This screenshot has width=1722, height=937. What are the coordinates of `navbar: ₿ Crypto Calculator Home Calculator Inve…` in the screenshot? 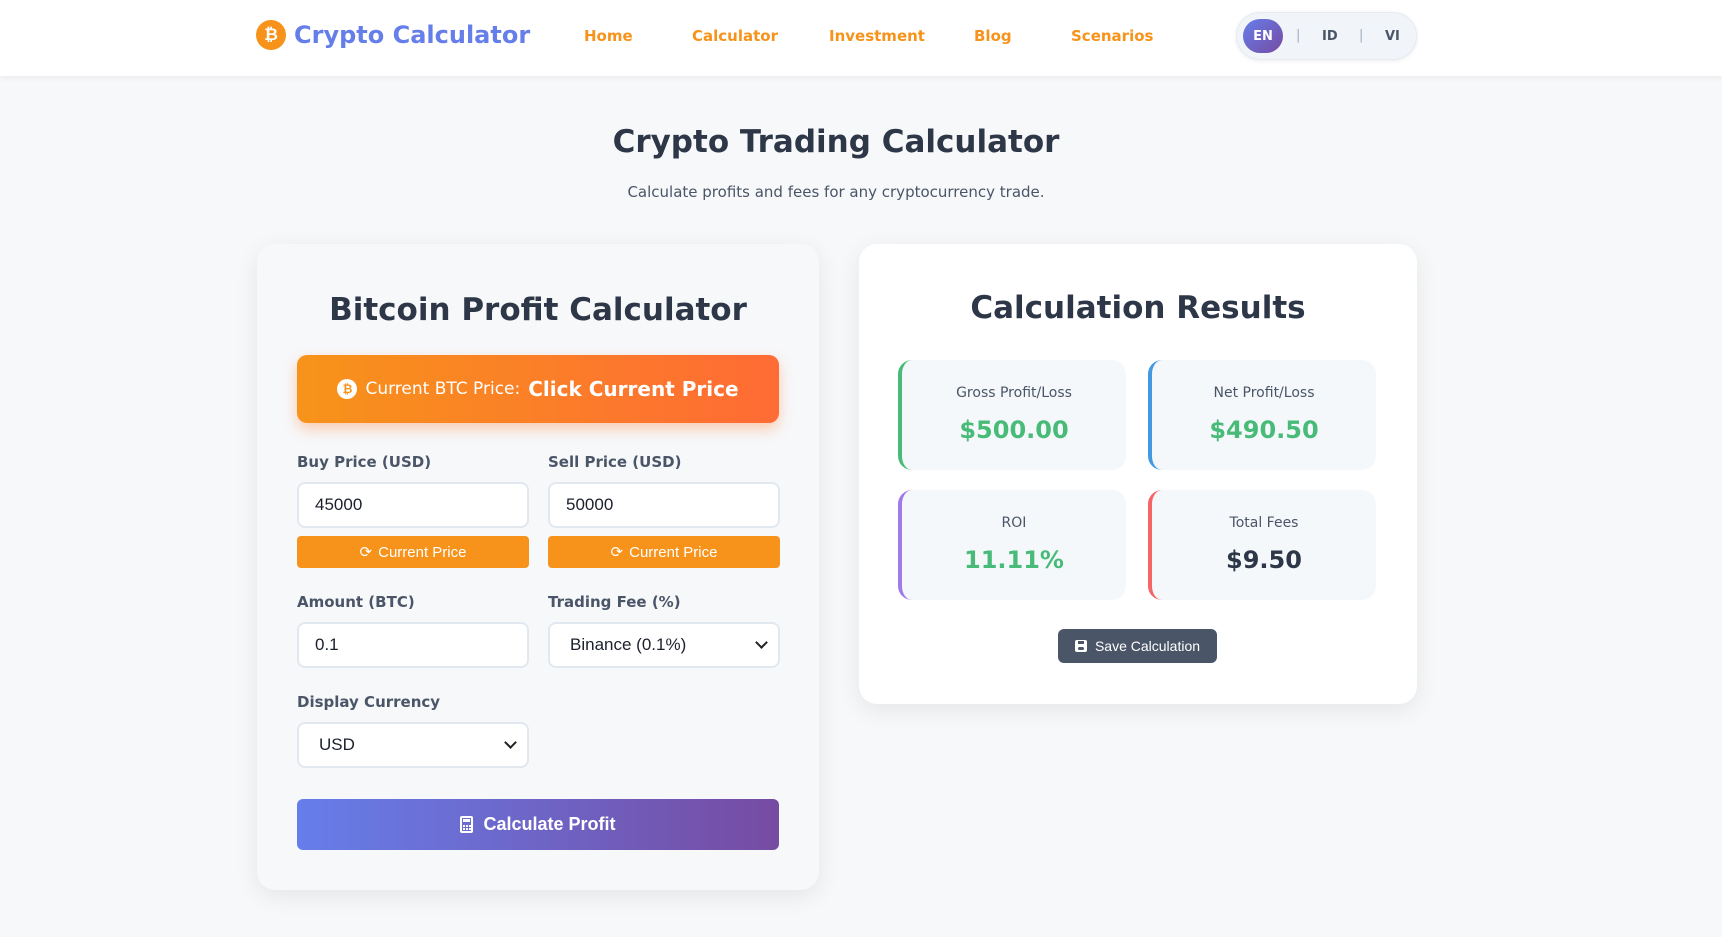 It's located at (861, 38).